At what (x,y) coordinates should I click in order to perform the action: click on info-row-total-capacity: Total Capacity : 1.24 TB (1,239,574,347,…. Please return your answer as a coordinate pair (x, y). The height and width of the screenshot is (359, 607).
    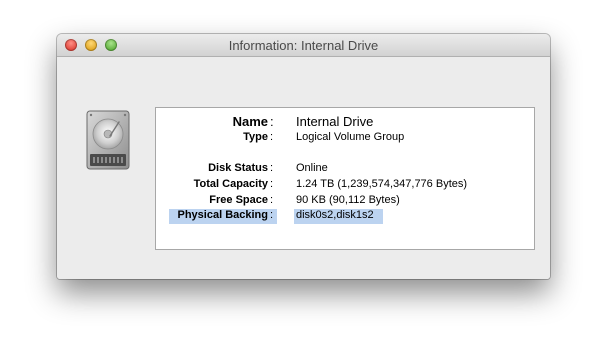
    Looking at the image, I should click on (345, 186).